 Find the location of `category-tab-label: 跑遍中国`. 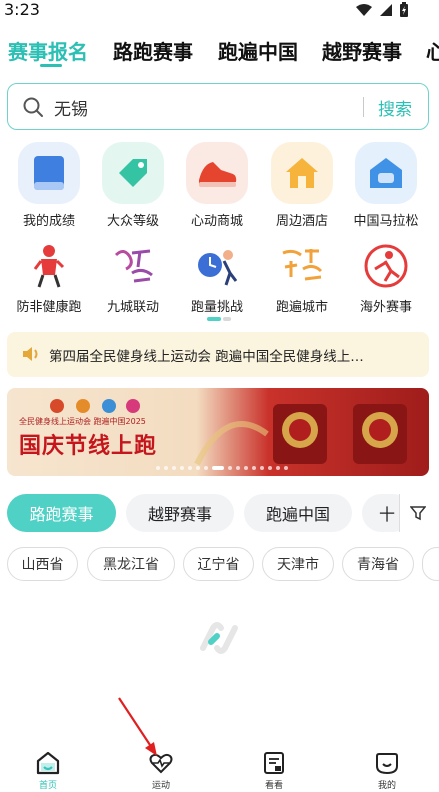

category-tab-label: 跑遍中国 is located at coordinates (297, 514).